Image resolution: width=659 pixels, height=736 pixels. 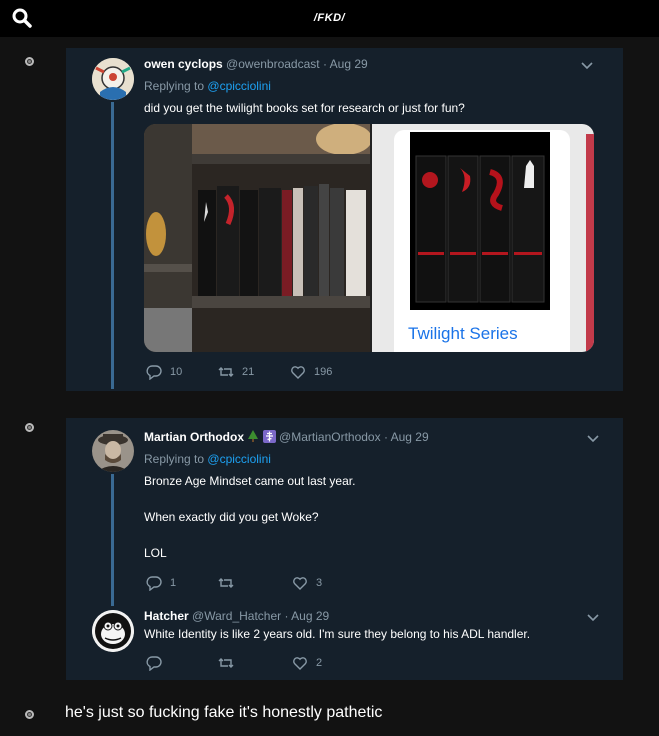 What do you see at coordinates (319, 663) in the screenshot?
I see `like-count: 2` at bounding box center [319, 663].